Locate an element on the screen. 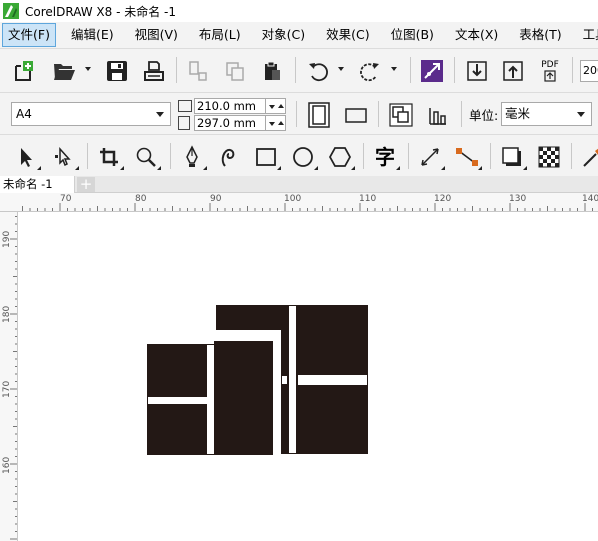 The image size is (598, 541). document-tab: 未命名 -1 is located at coordinates (37, 184).